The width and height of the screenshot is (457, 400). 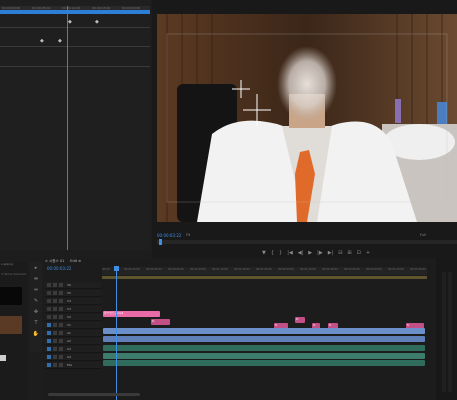 What do you see at coordinates (59, 268) in the screenshot?
I see `timeline-timecode: 00:00:03:22` at bounding box center [59, 268].